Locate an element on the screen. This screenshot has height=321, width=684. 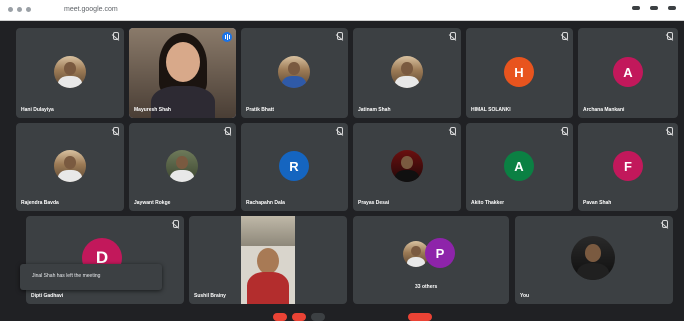
participant-name: Rajendra Bavda is located at coordinates (40, 203).